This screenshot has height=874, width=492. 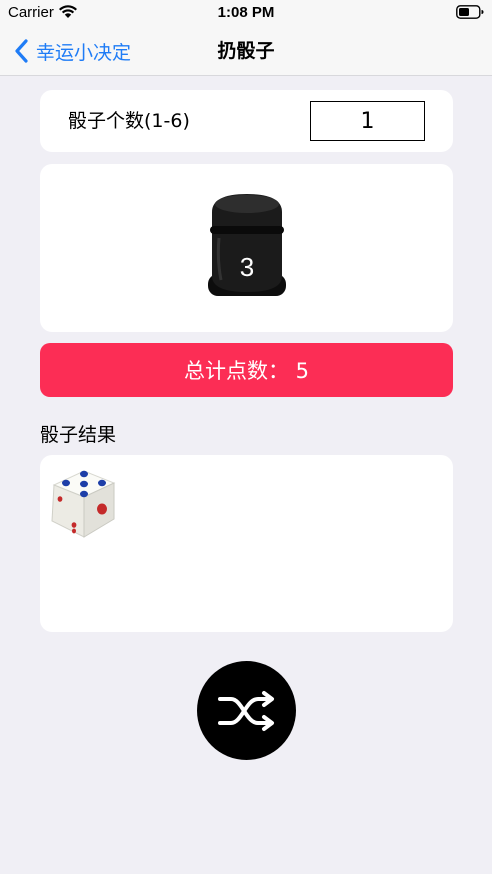 I want to click on status-bar: Carrier 1:08 PM, so click(x=246, y=13).